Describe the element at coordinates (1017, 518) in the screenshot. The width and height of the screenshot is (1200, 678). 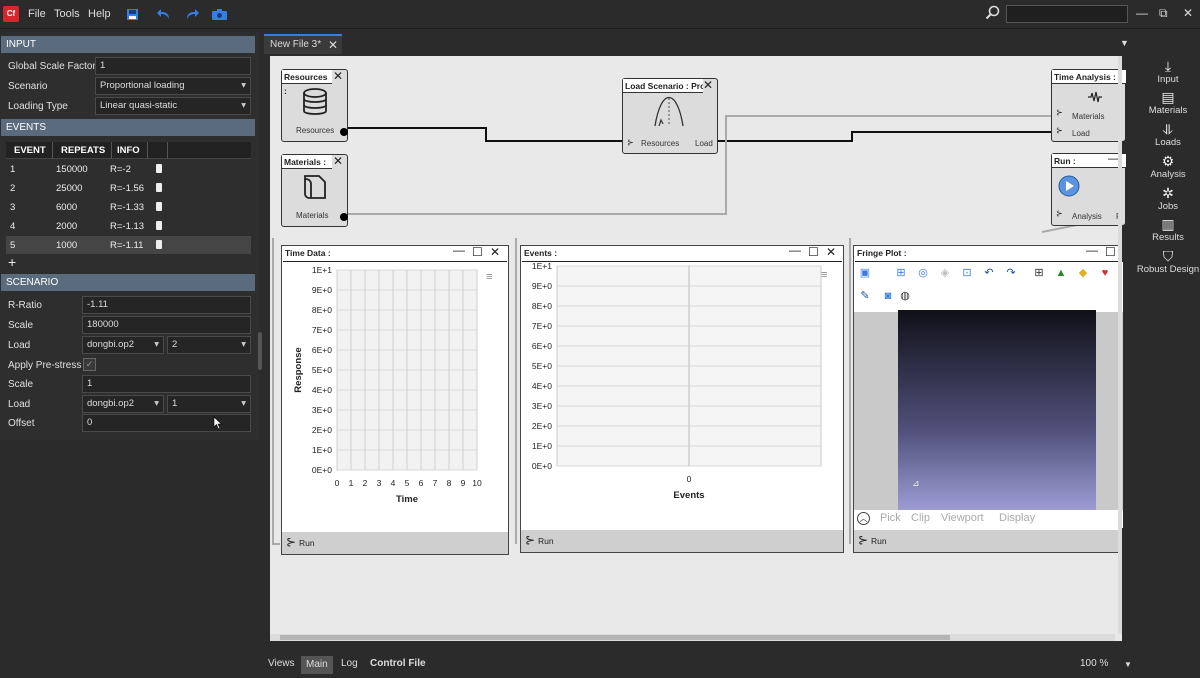
I see `display-tool: Display` at that location.